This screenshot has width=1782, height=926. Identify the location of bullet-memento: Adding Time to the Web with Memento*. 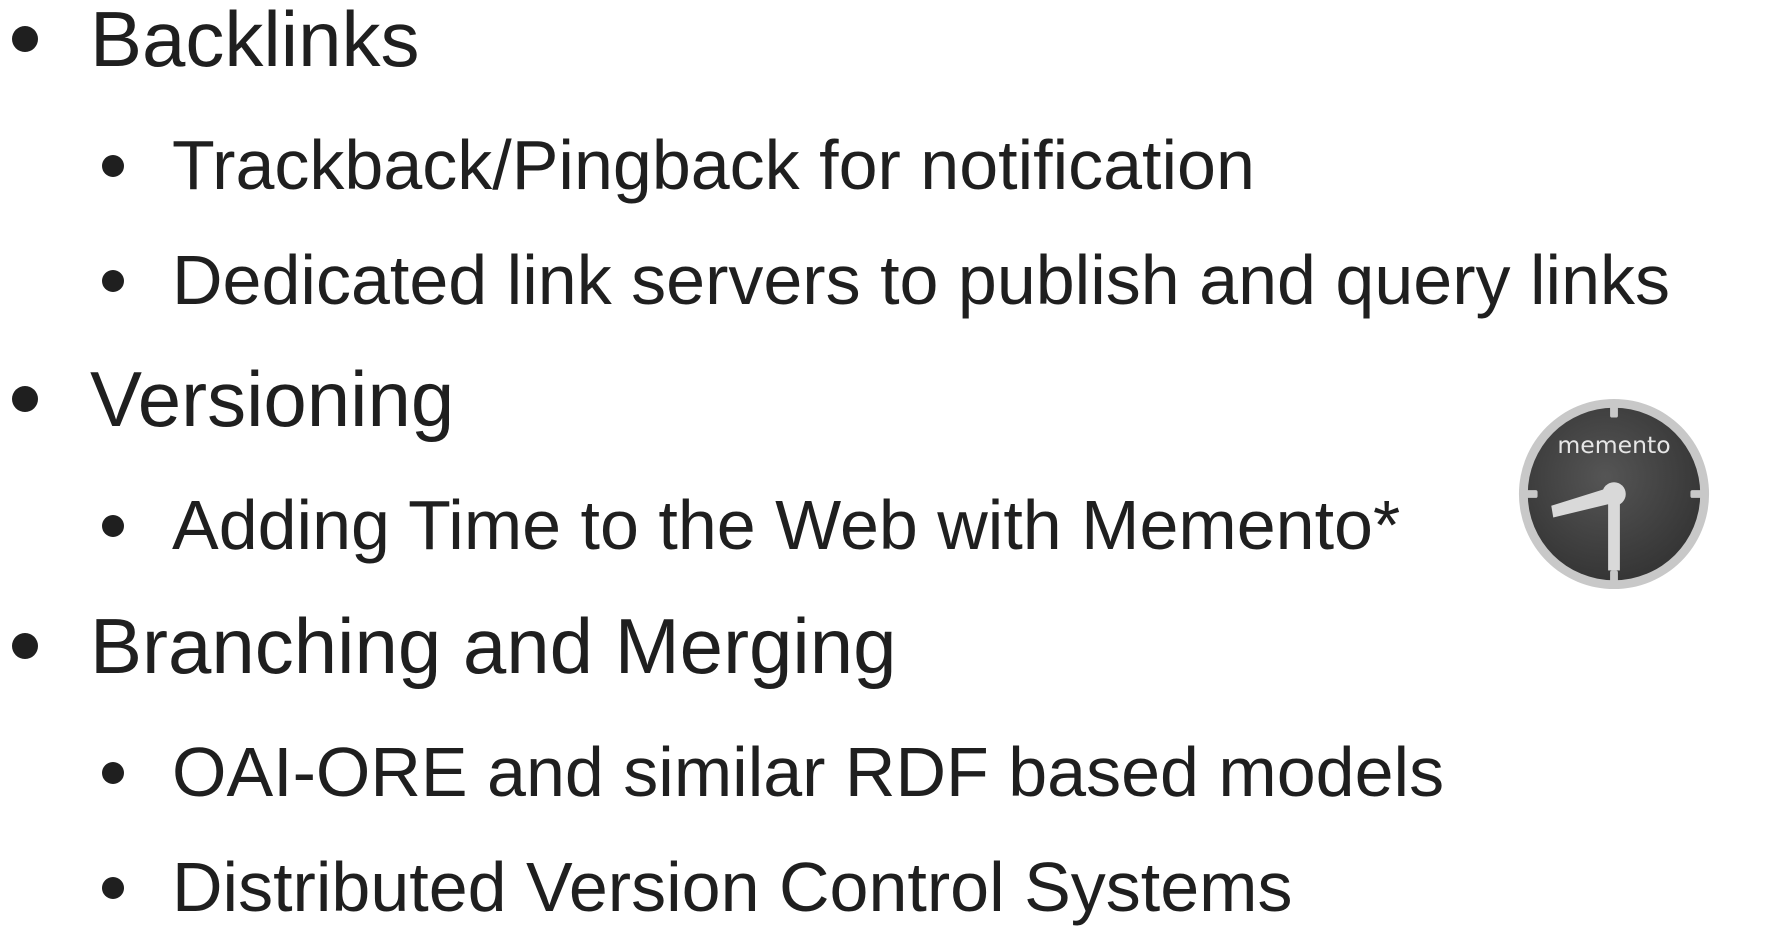
(751, 525).